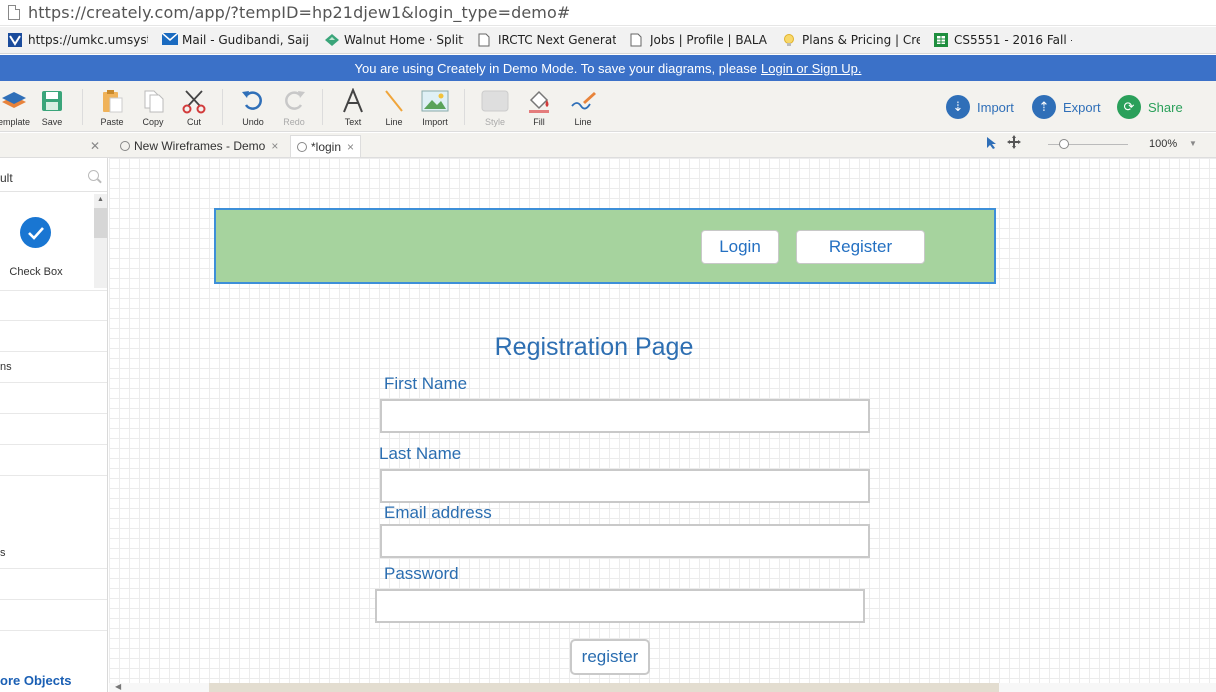  Describe the element at coordinates (605, 246) in the screenshot. I see `wireframe-header-box: Login Register` at that location.